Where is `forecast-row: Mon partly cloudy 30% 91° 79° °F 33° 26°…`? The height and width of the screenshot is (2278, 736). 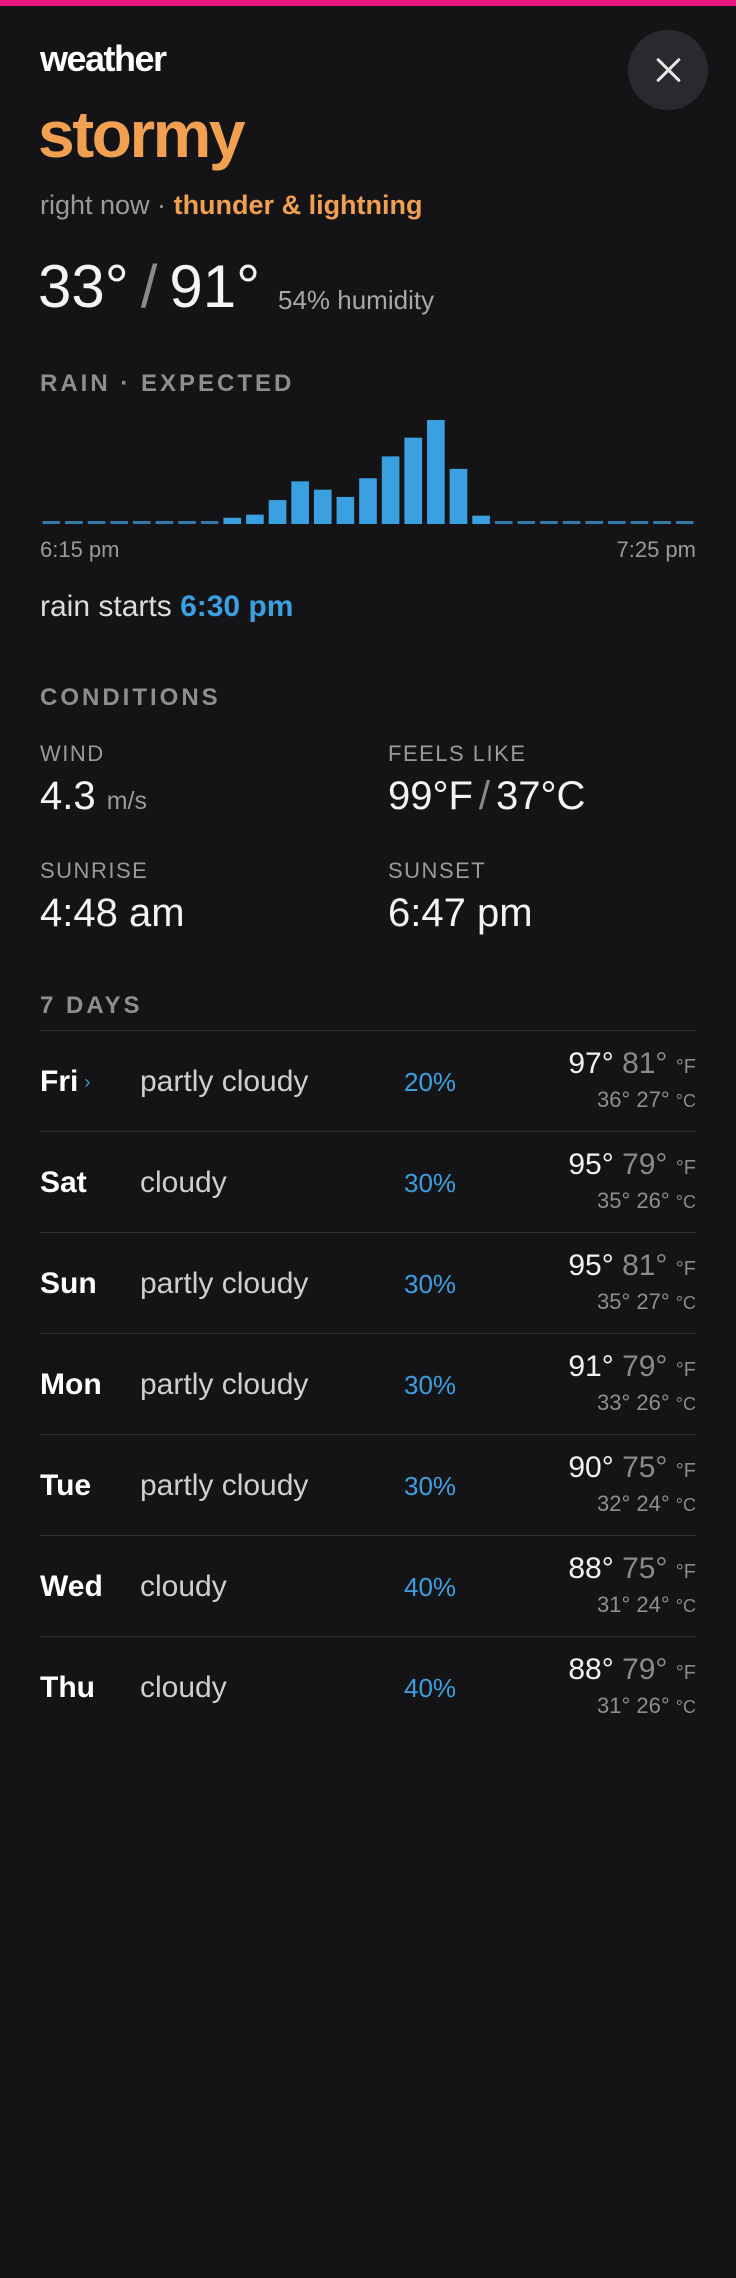 forecast-row: Mon partly cloudy 30% 91° 79° °F 33° 26°… is located at coordinates (368, 1383).